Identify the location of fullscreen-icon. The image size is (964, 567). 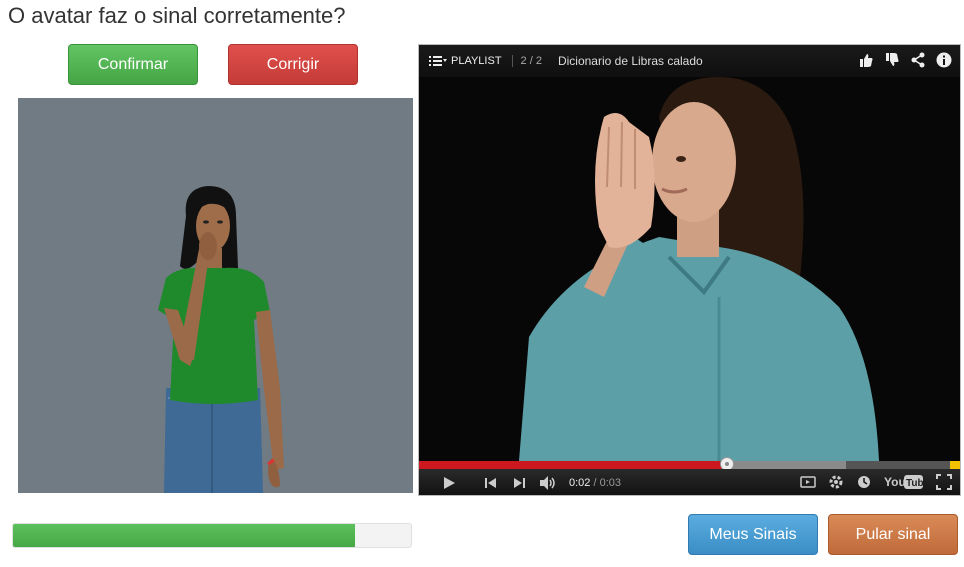
(944, 483).